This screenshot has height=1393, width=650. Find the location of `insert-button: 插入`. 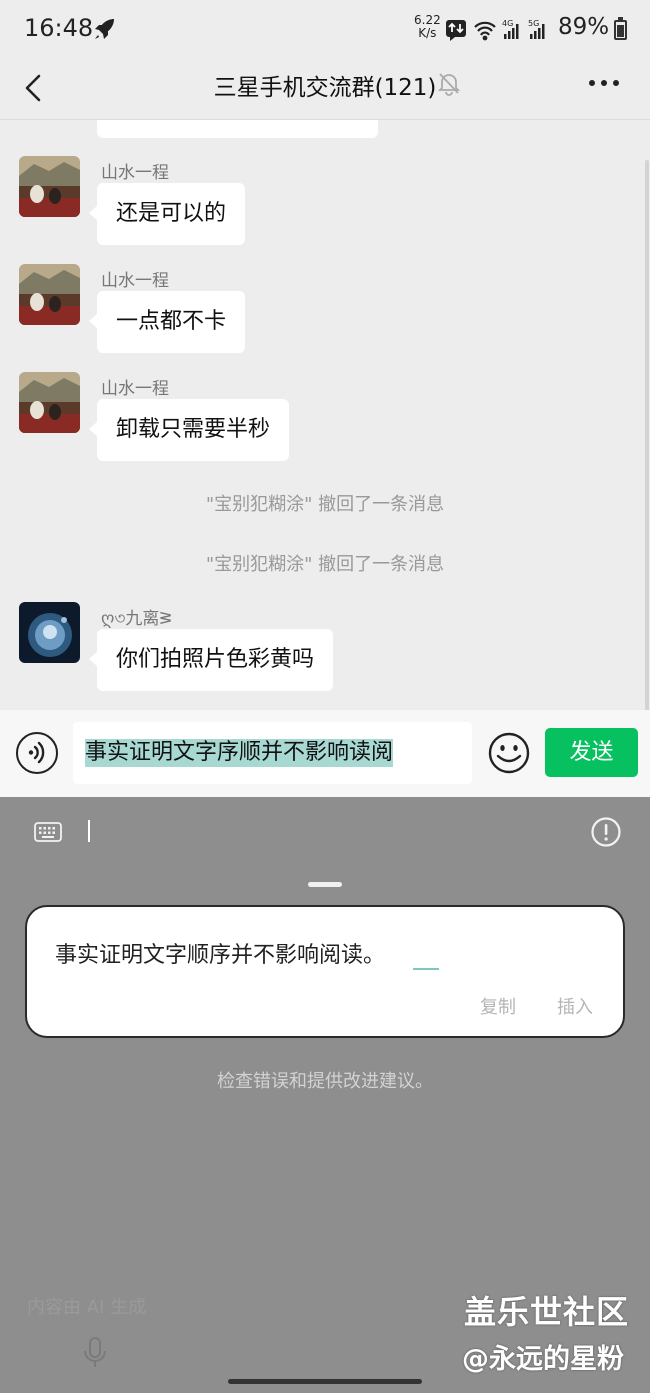

insert-button: 插入 is located at coordinates (575, 1006).